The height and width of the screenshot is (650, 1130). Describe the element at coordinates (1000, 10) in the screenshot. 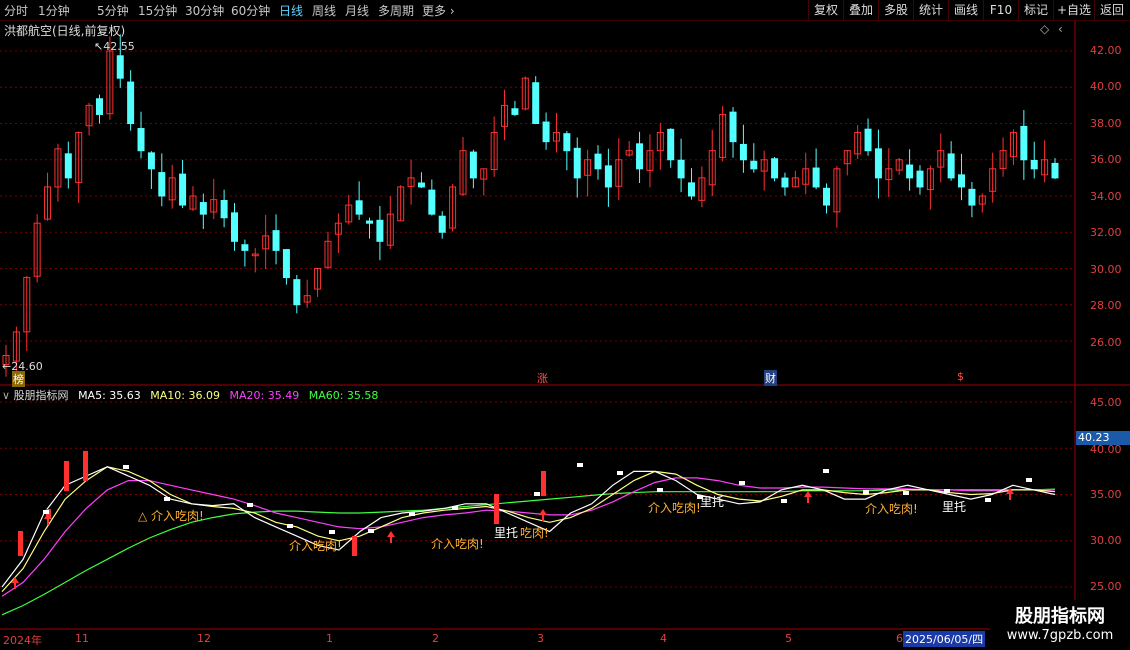

I see `f10-button: F10` at that location.